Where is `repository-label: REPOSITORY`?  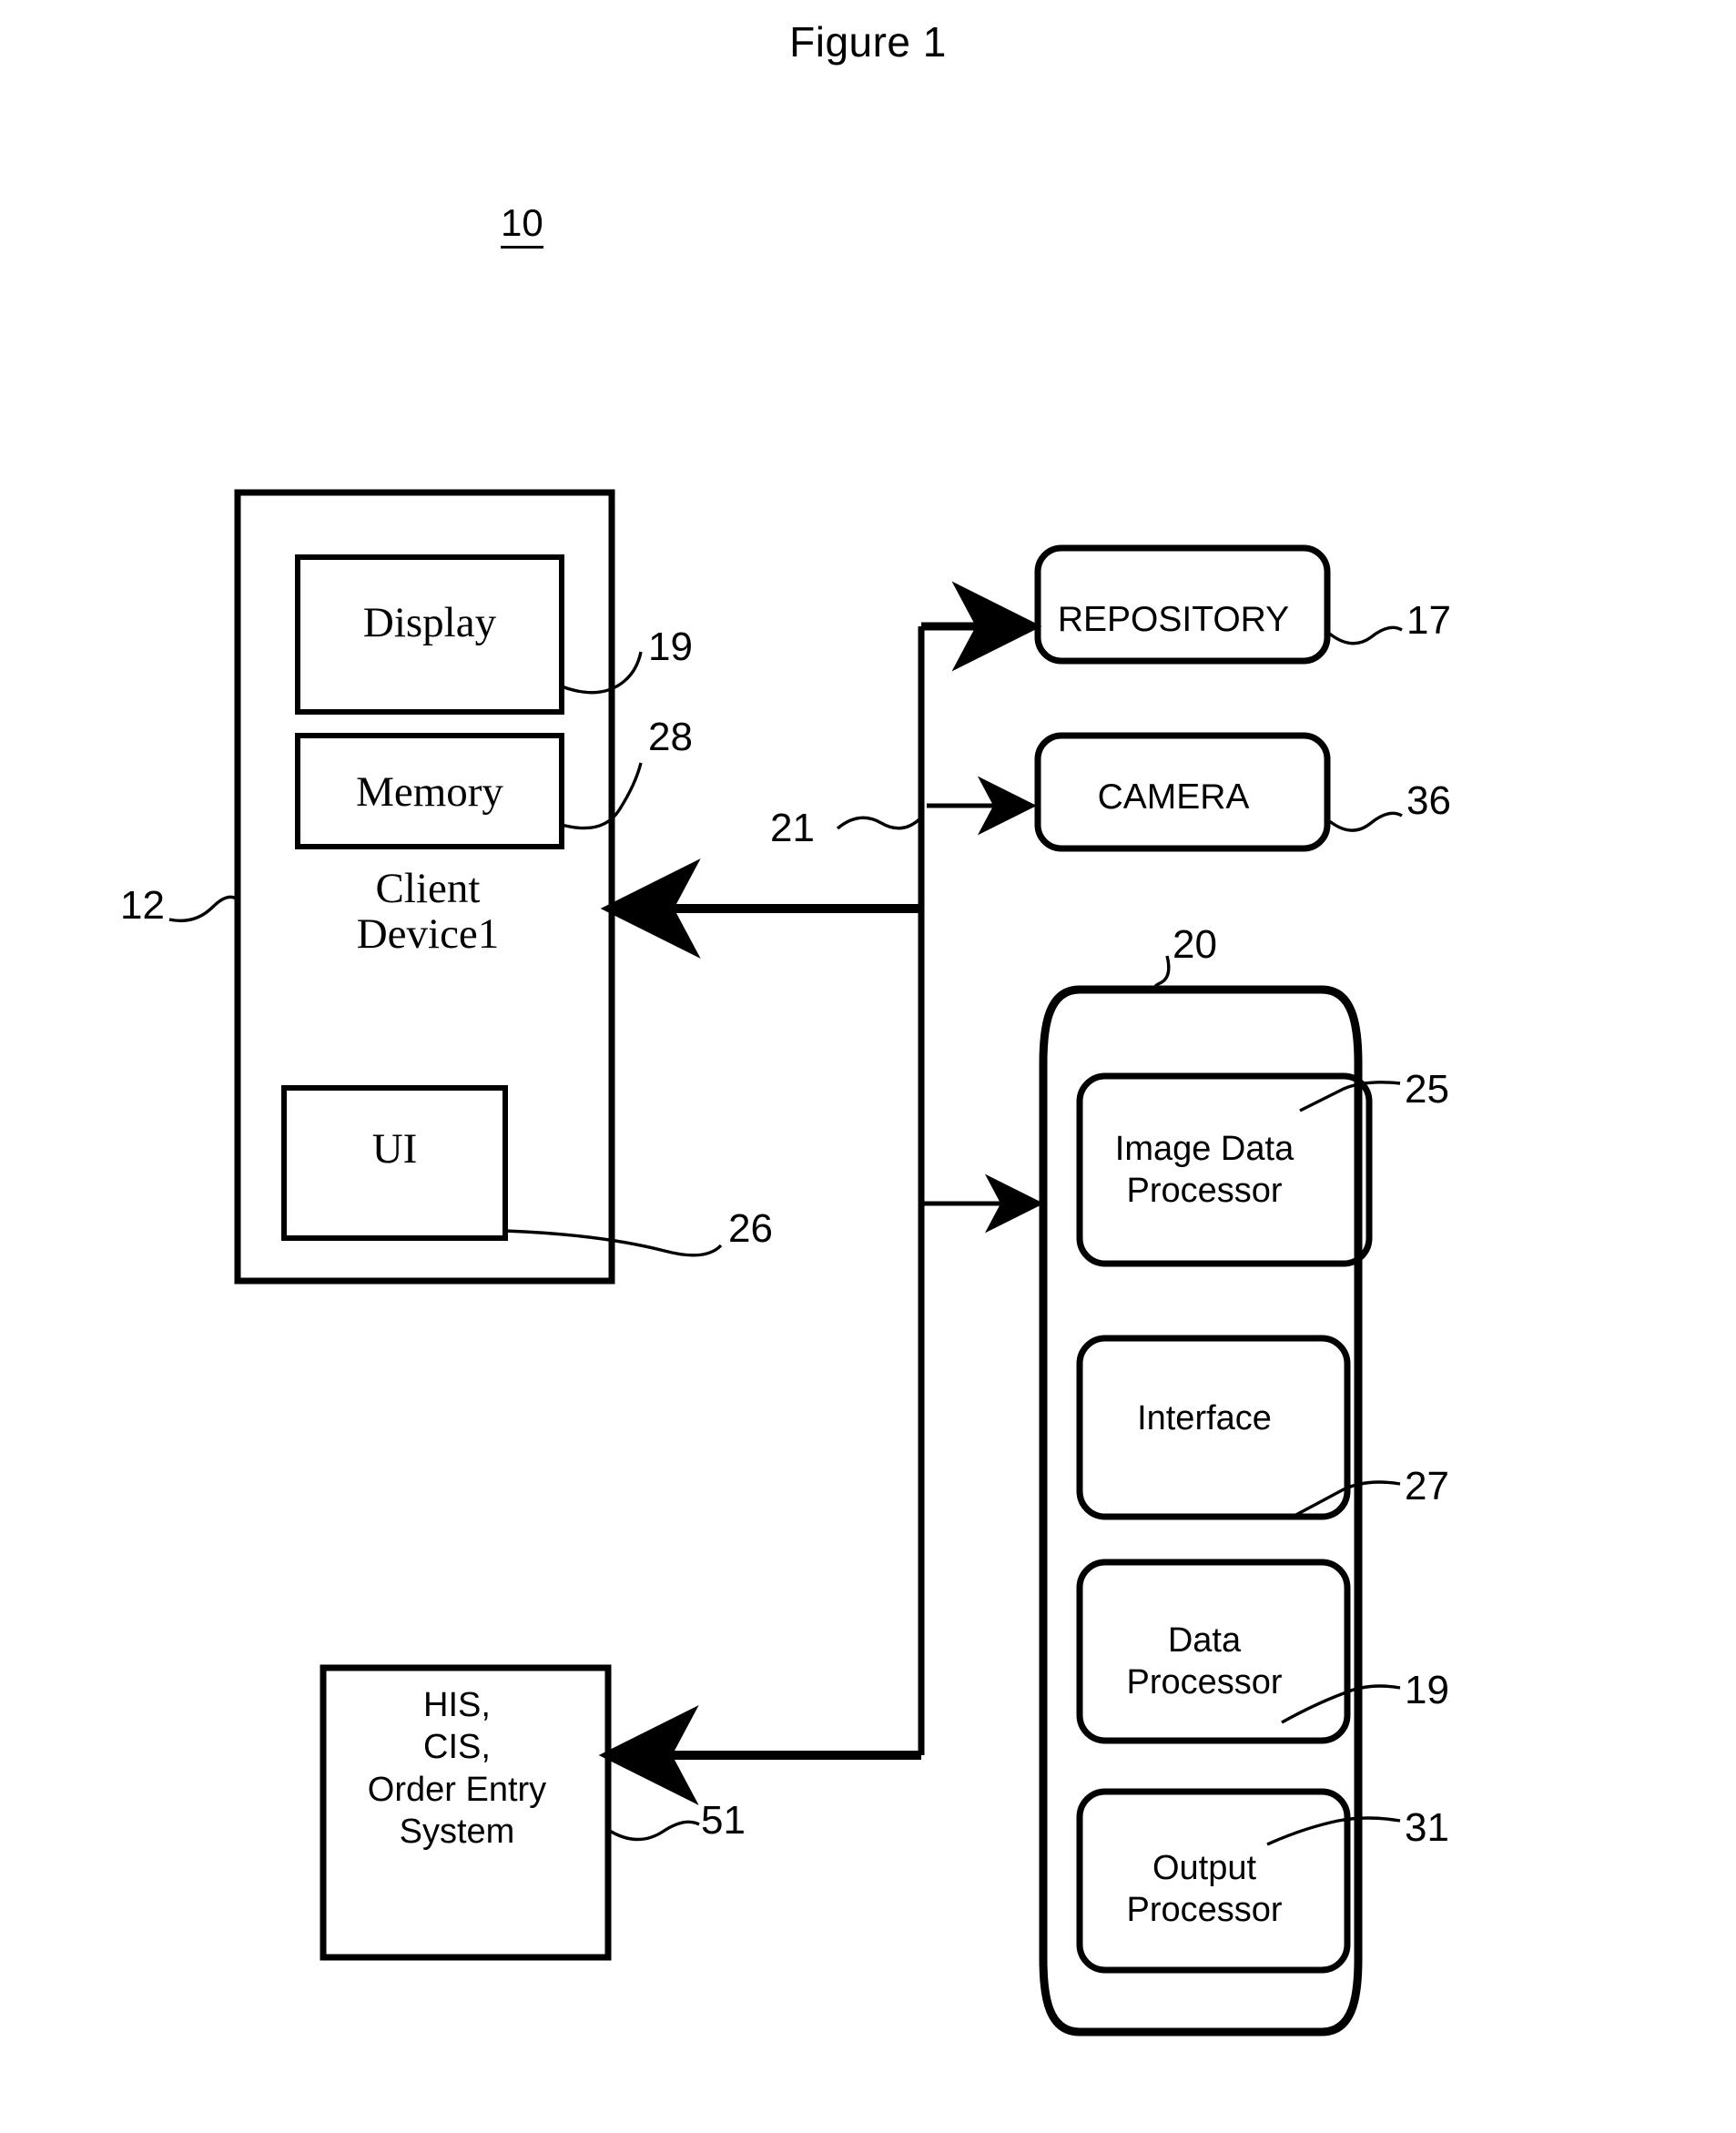
repository-label: REPOSITORY is located at coordinates (1173, 619).